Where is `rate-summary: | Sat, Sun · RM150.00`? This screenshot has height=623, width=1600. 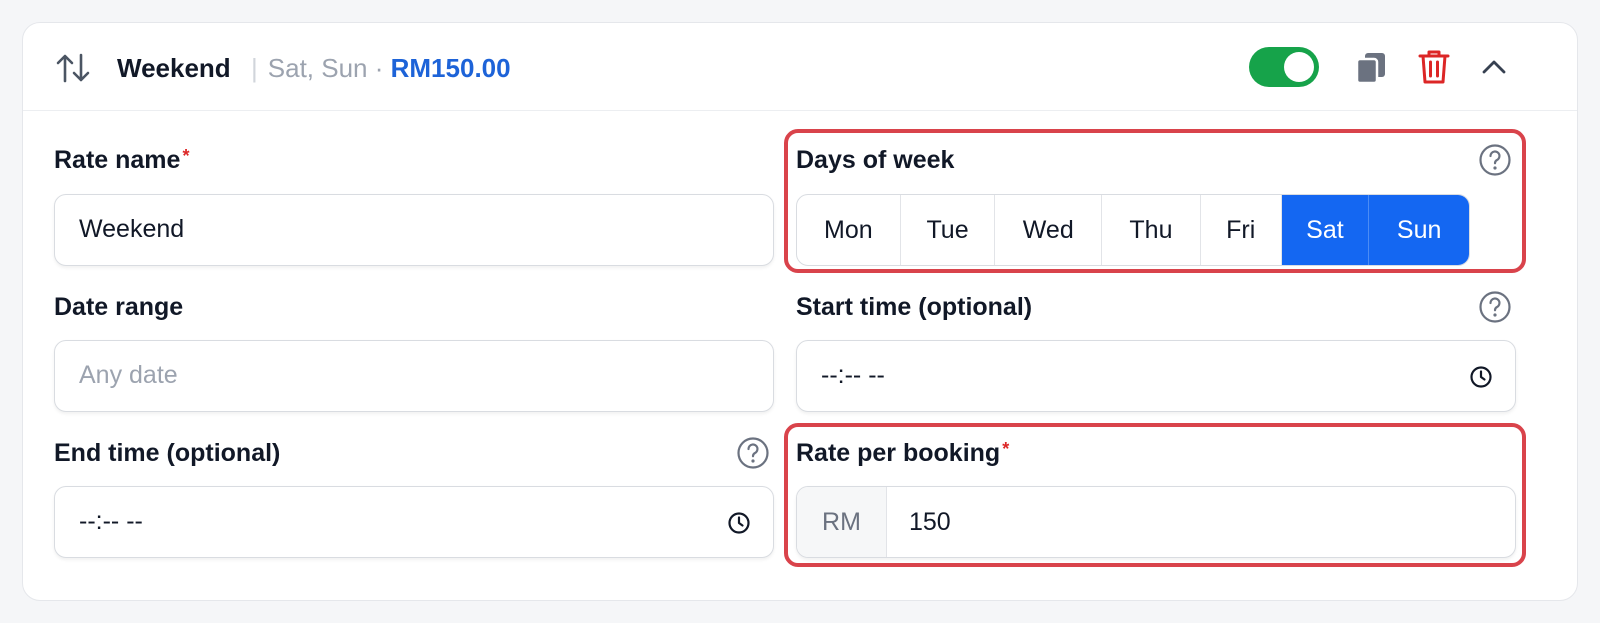 rate-summary: | Sat, Sun · RM150.00 is located at coordinates (381, 68).